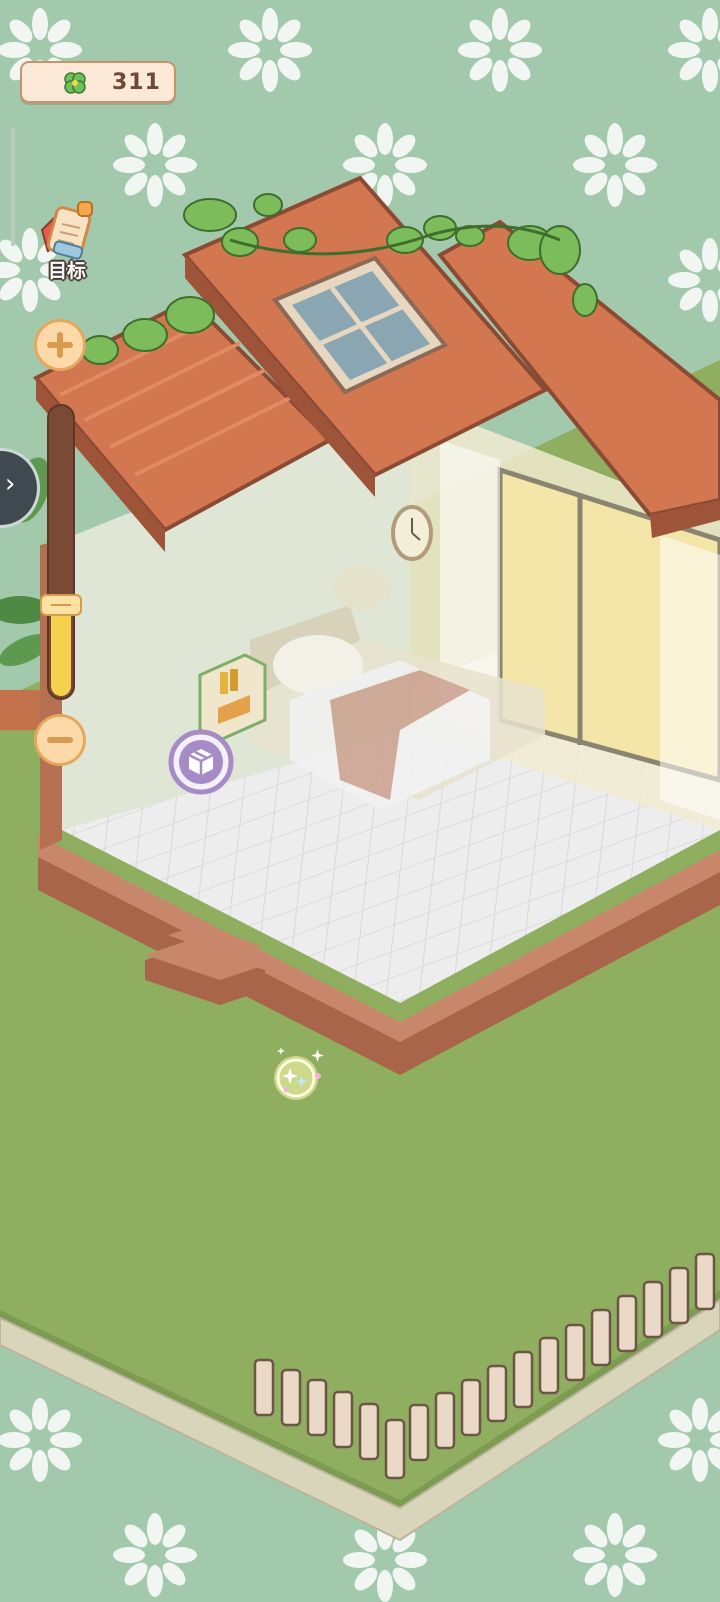 The image size is (720, 1602). Describe the element at coordinates (201, 762) in the screenshot. I see `storage-box-button` at that location.